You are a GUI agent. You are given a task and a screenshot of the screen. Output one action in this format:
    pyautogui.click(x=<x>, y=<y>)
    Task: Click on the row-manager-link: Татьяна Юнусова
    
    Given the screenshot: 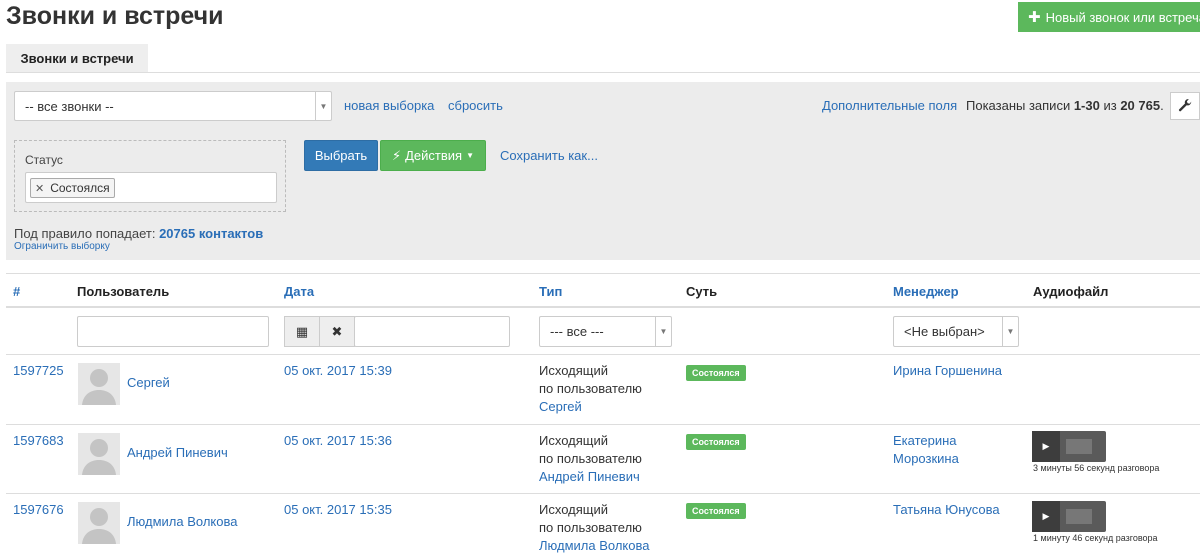 What is the action you would take?
    pyautogui.click(x=946, y=510)
    